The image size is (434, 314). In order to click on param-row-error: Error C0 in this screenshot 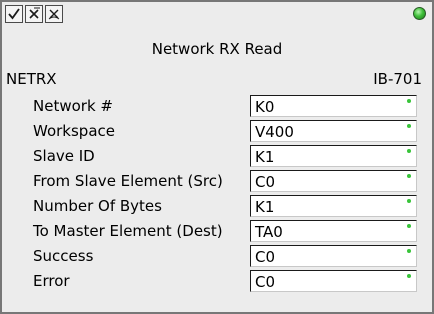, I will do `click(217, 281)`.